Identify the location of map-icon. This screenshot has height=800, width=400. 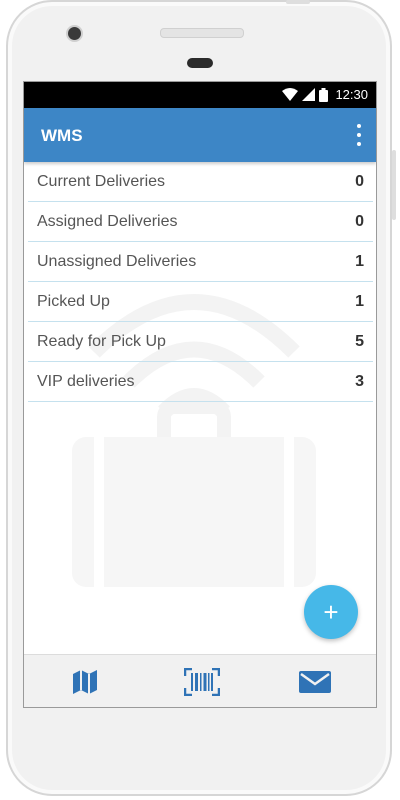
(85, 682).